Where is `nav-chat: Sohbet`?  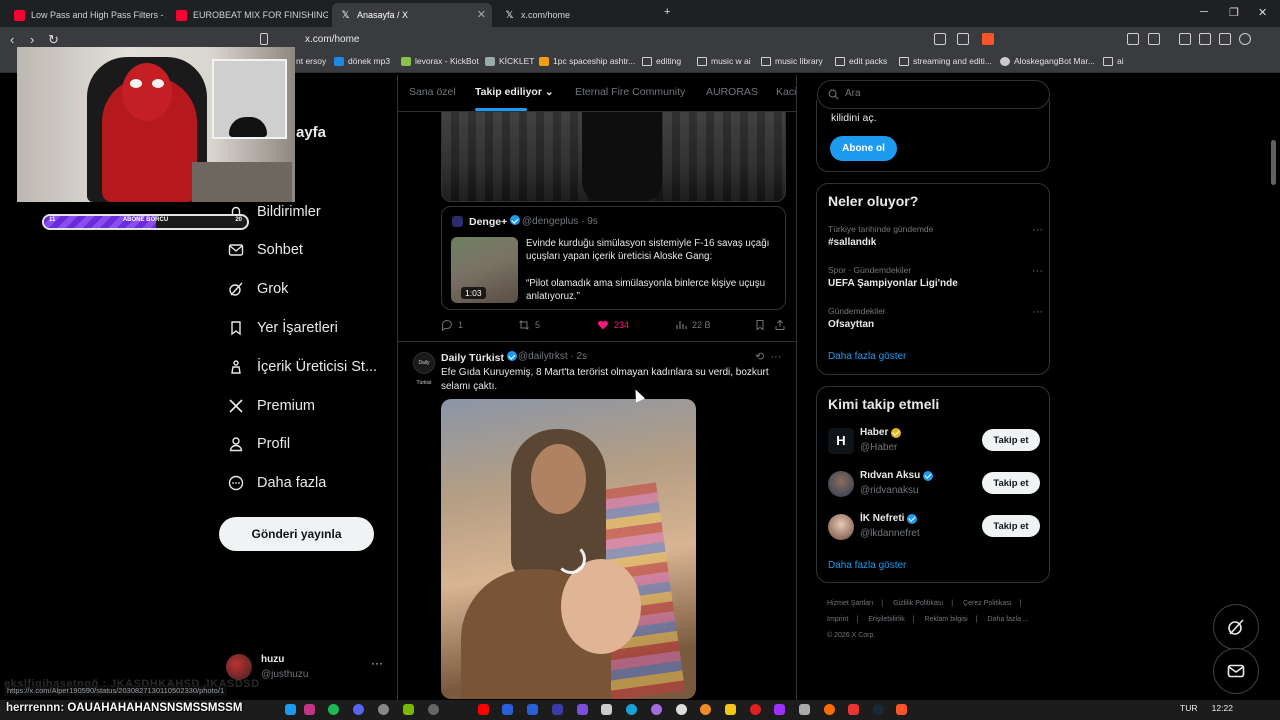
nav-chat: Sohbet is located at coordinates (265, 250).